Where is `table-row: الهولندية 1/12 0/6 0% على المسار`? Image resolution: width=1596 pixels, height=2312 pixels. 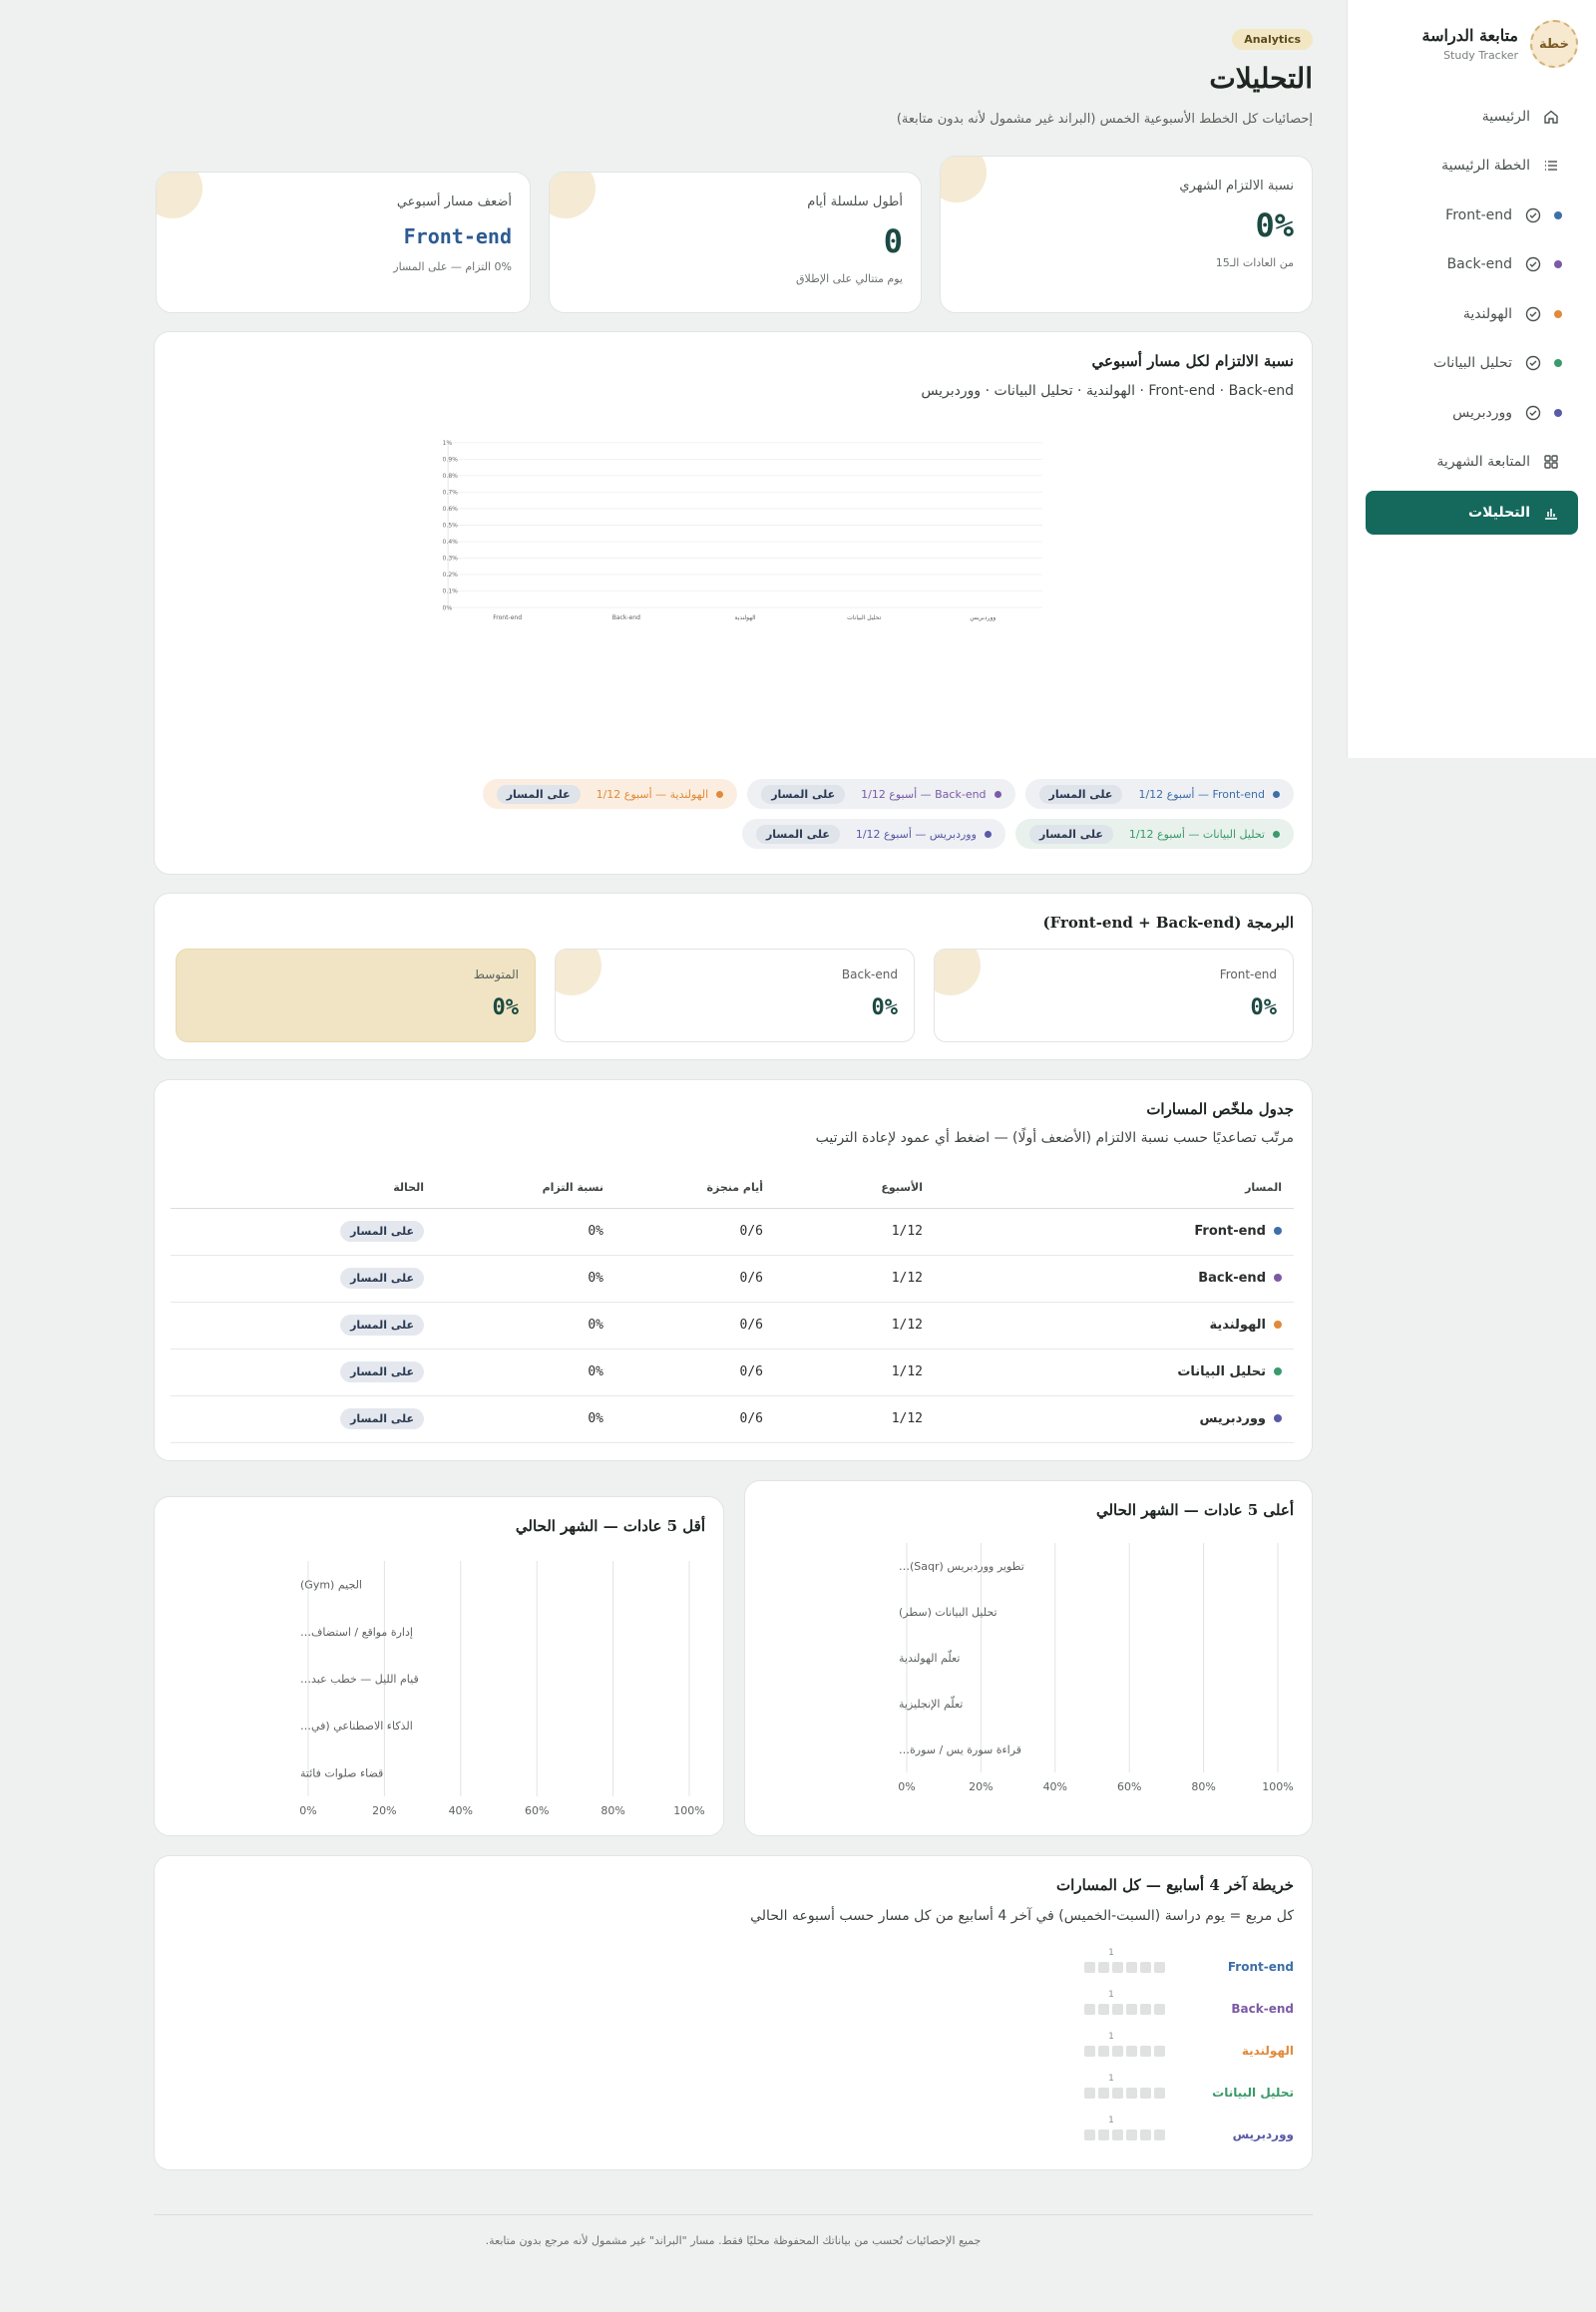 table-row: الهولندية 1/12 0/6 0% على المسار is located at coordinates (732, 1326).